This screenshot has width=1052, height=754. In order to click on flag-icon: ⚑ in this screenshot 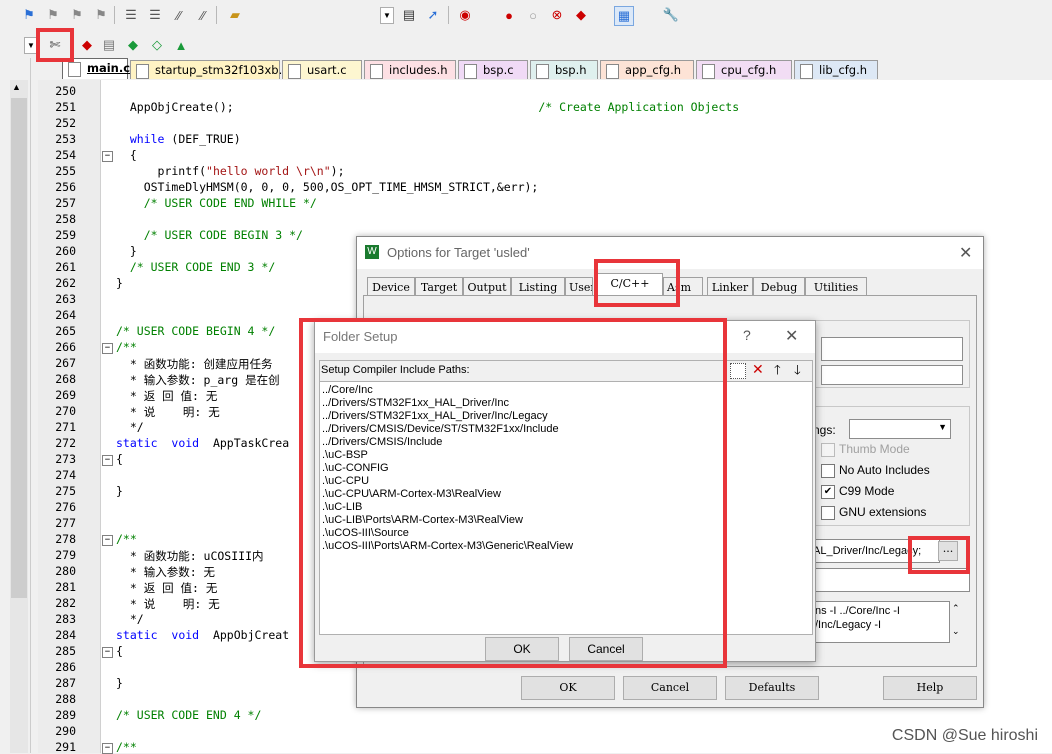, I will do `click(29, 15)`.